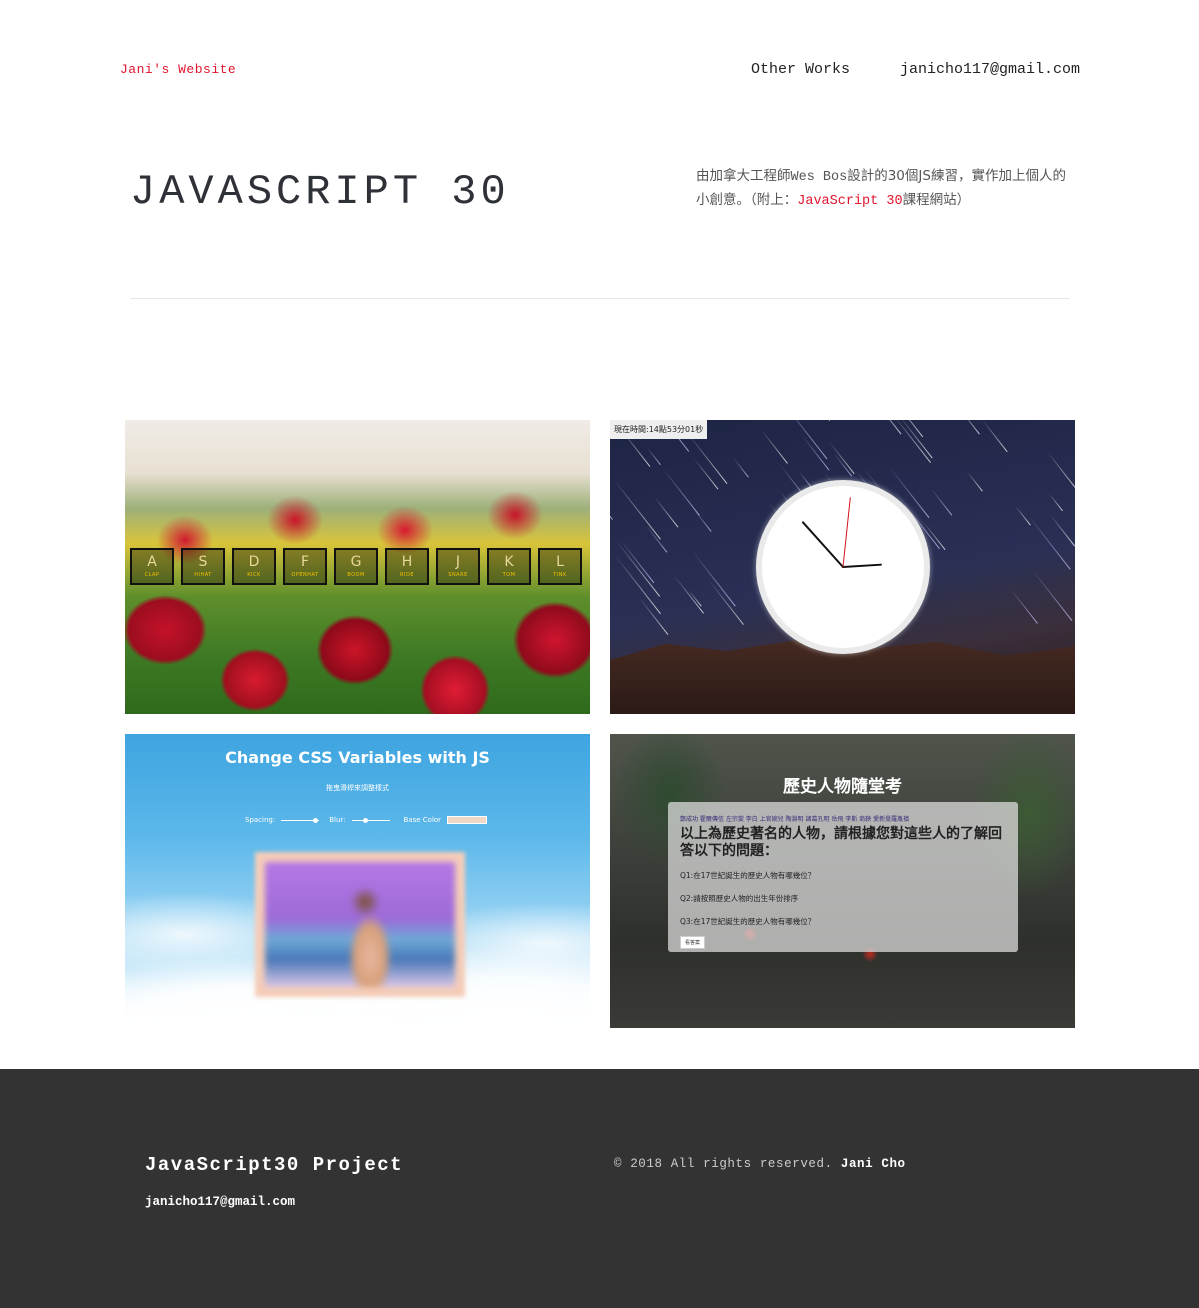 The image size is (1199, 1308). What do you see at coordinates (337, 820) in the screenshot?
I see `blur-label: Blur:` at bounding box center [337, 820].